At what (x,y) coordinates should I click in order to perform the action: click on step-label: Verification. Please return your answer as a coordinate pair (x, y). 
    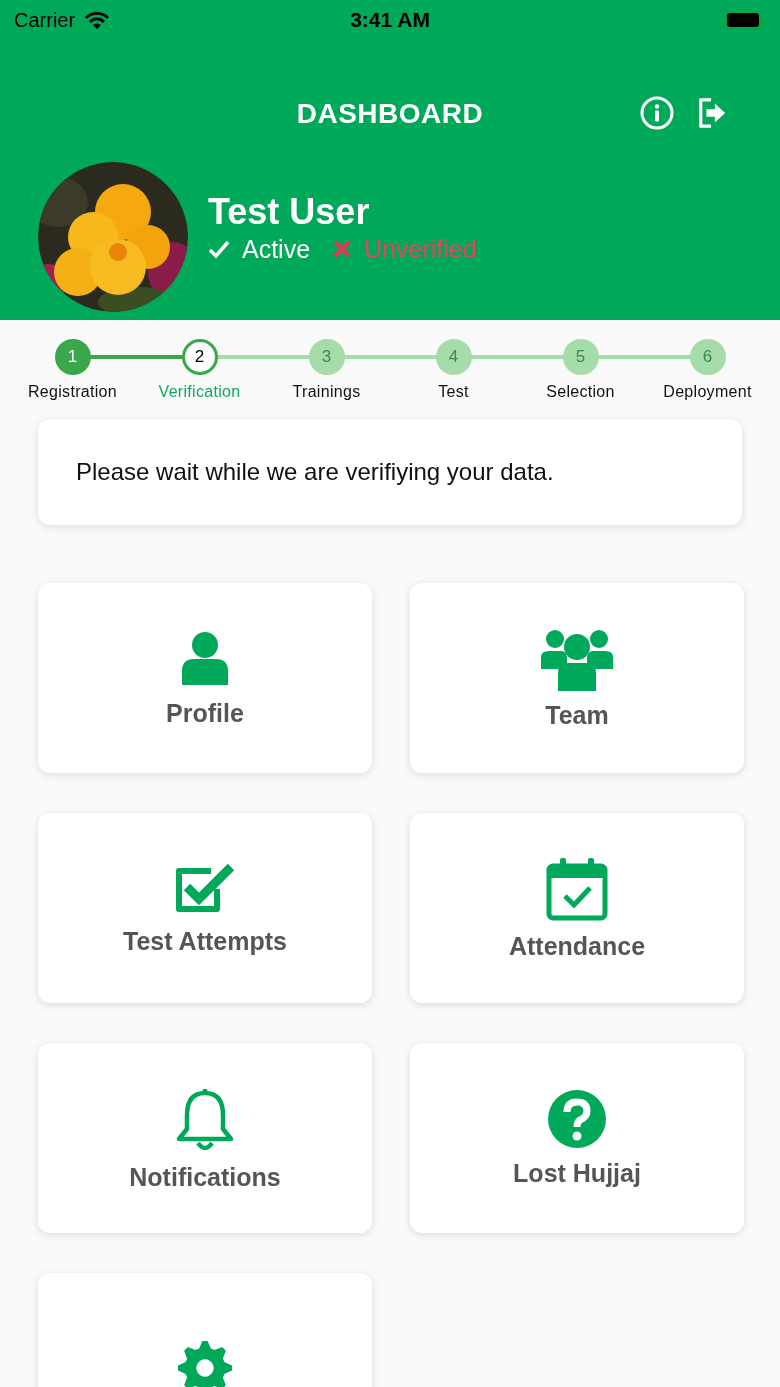
    Looking at the image, I should click on (199, 392).